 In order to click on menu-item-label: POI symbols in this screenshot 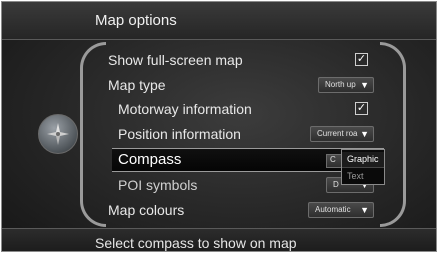, I will do `click(158, 185)`.